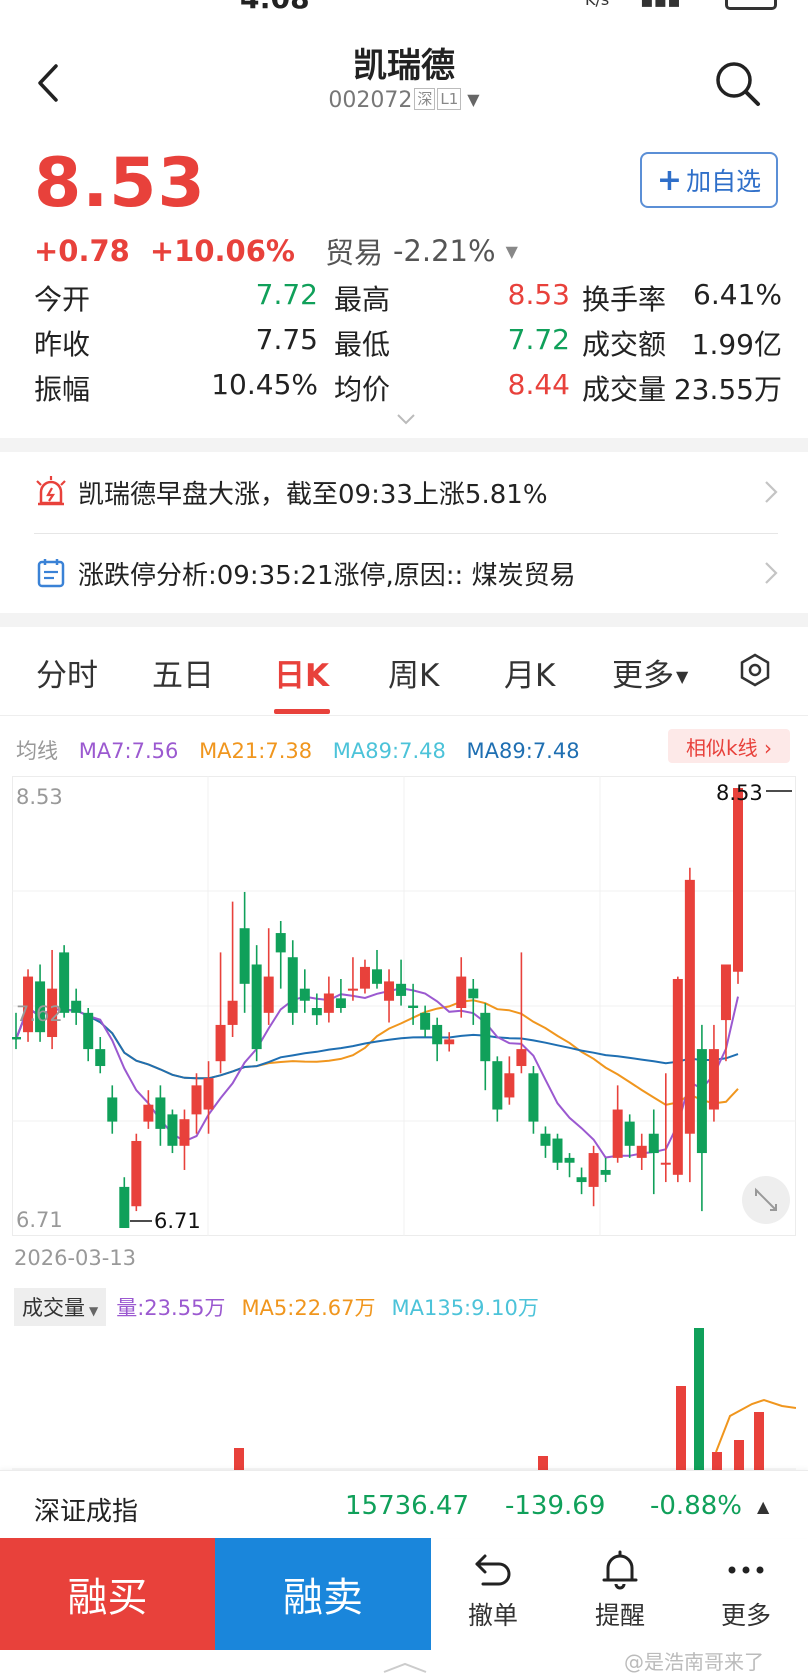 The height and width of the screenshot is (1680, 808). What do you see at coordinates (771, 492) in the screenshot?
I see `chevron-right-icon` at bounding box center [771, 492].